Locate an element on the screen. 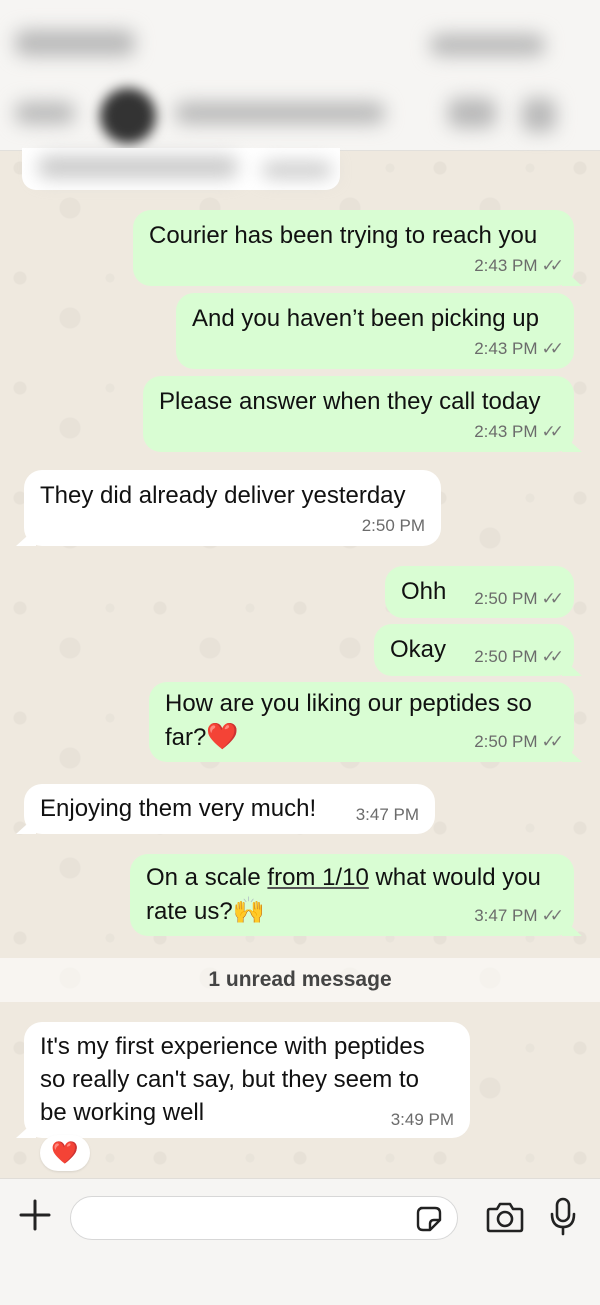  blurred-text is located at coordinates (138, 167).